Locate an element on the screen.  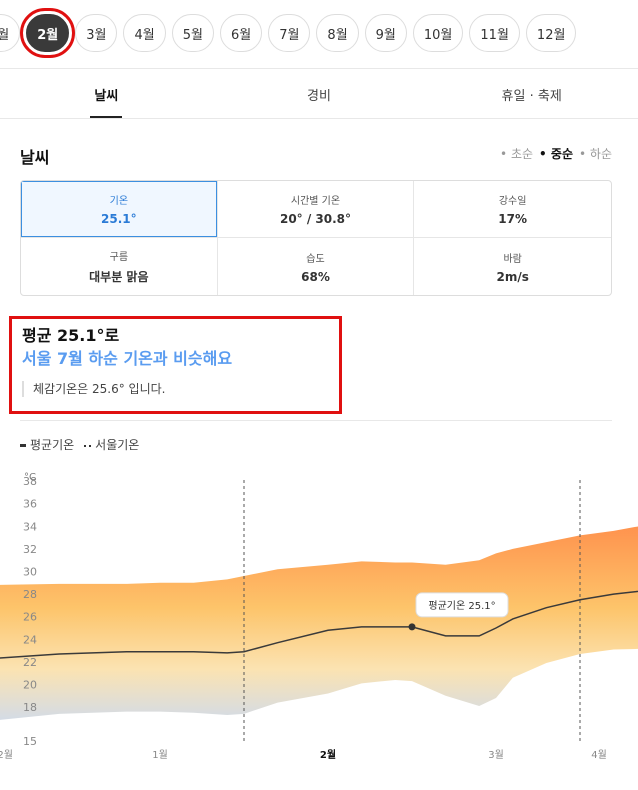
legend-seoul: 서울기온 is located at coordinates (111, 444).